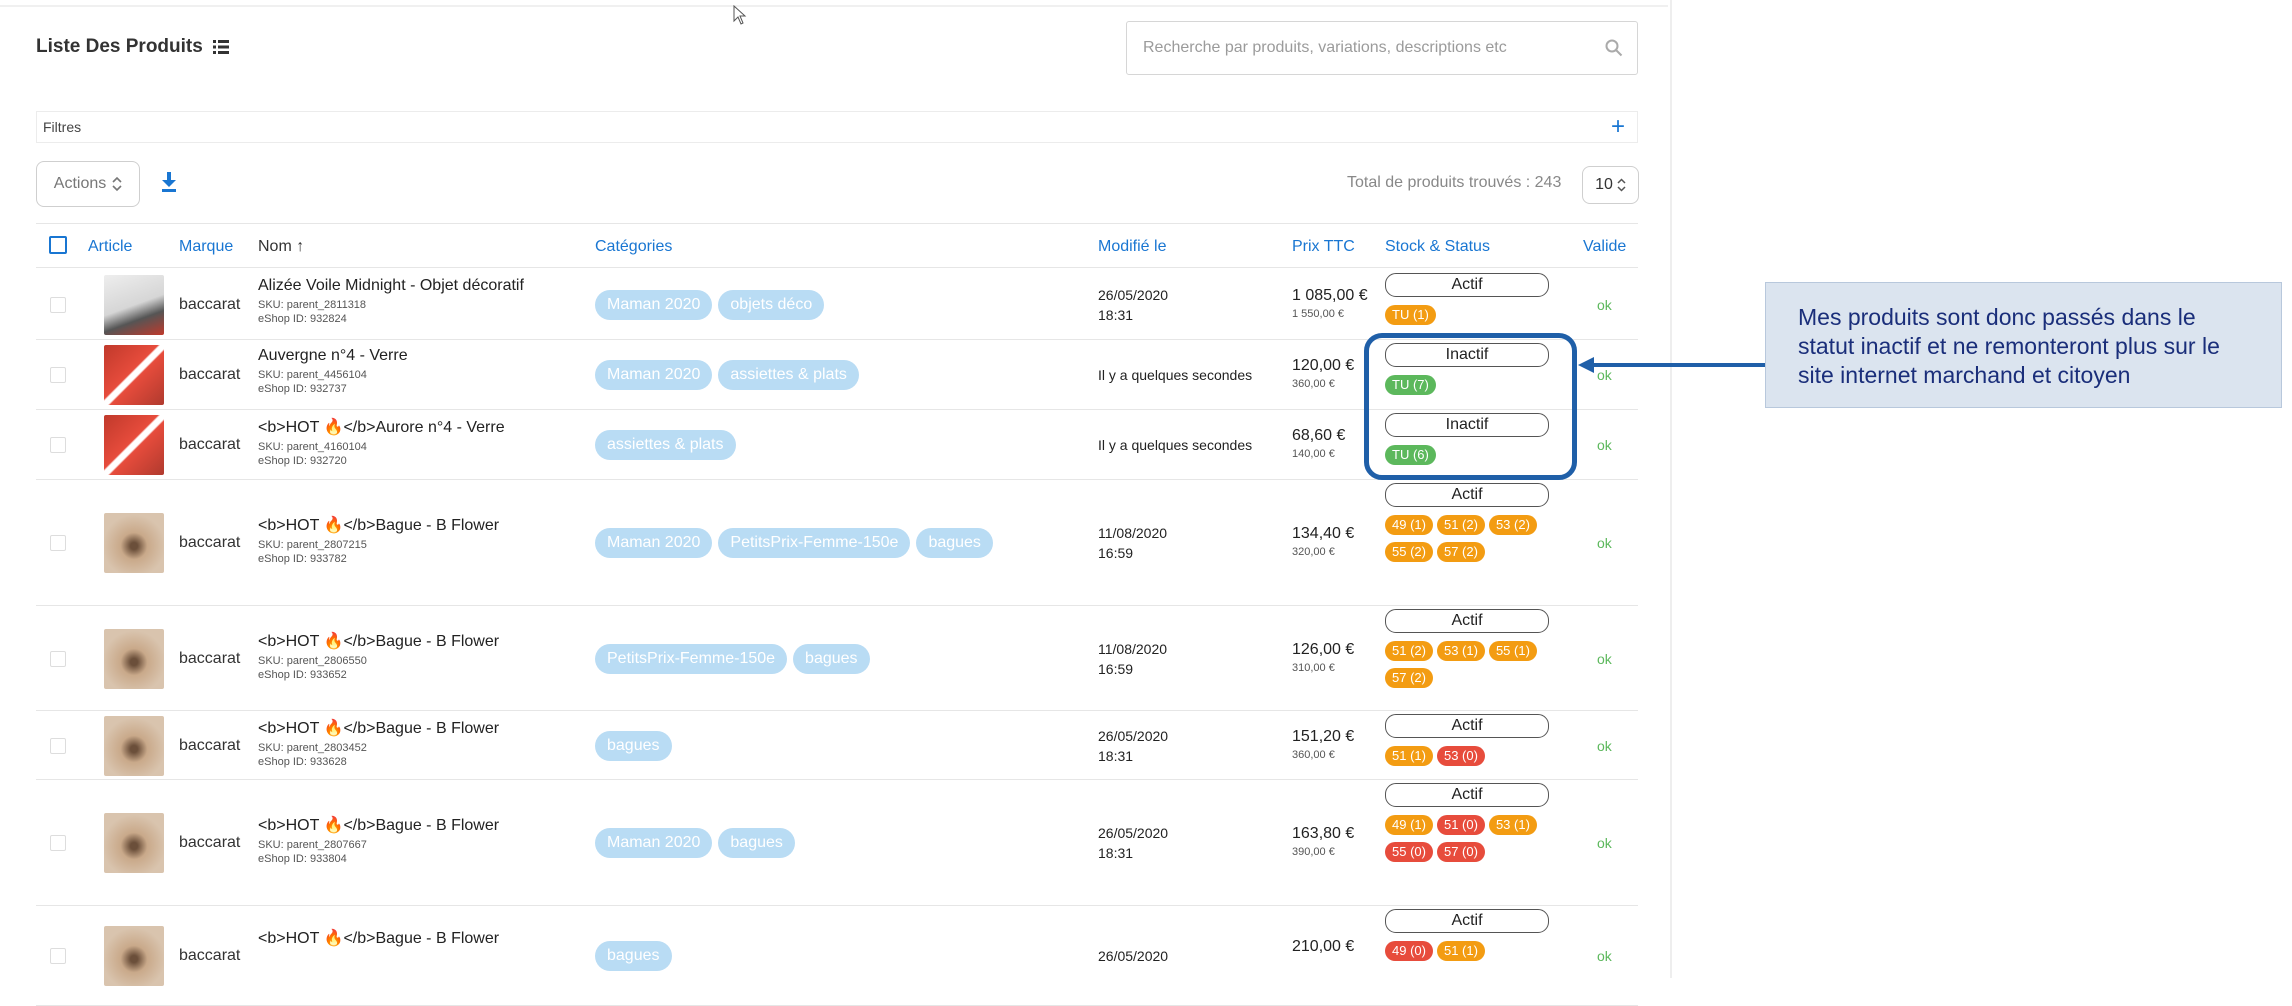 Image resolution: width=2292 pixels, height=1006 pixels. What do you see at coordinates (1610, 185) in the screenshot?
I see `page-size-select: 10` at bounding box center [1610, 185].